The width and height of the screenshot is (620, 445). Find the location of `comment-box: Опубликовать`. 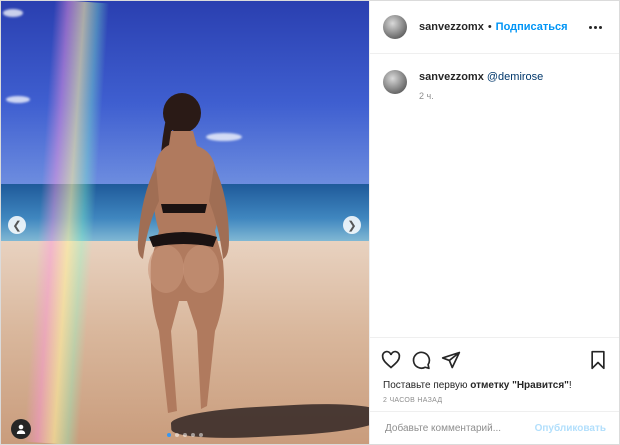

comment-box: Опубликовать is located at coordinates (494, 427).